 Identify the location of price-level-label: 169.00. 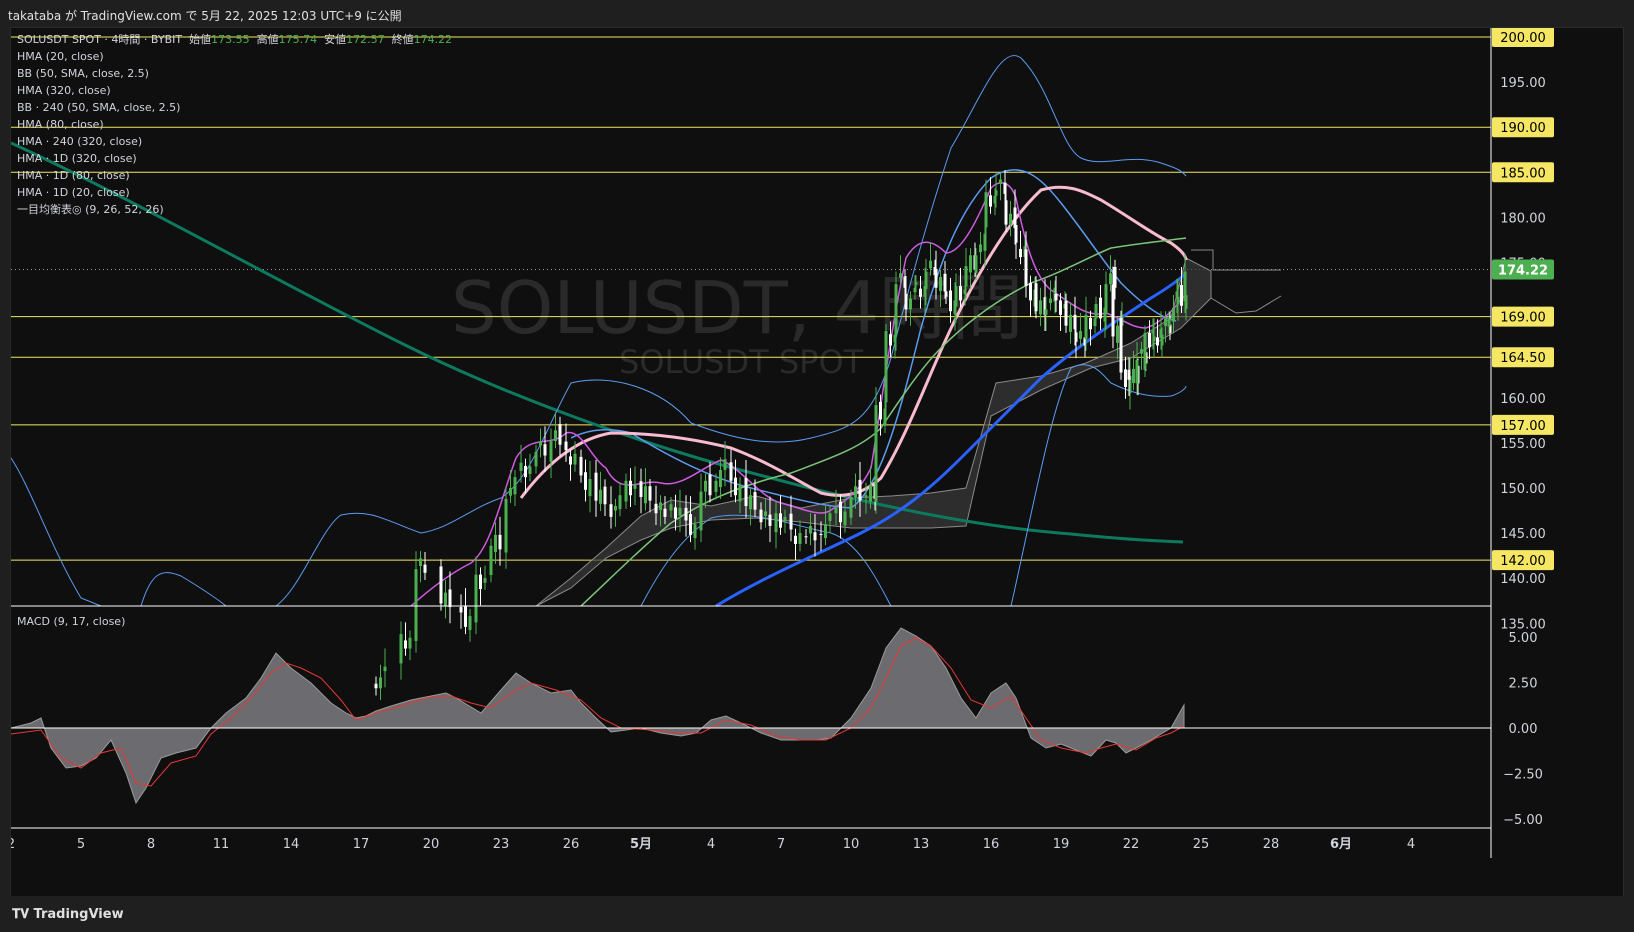
(1523, 318).